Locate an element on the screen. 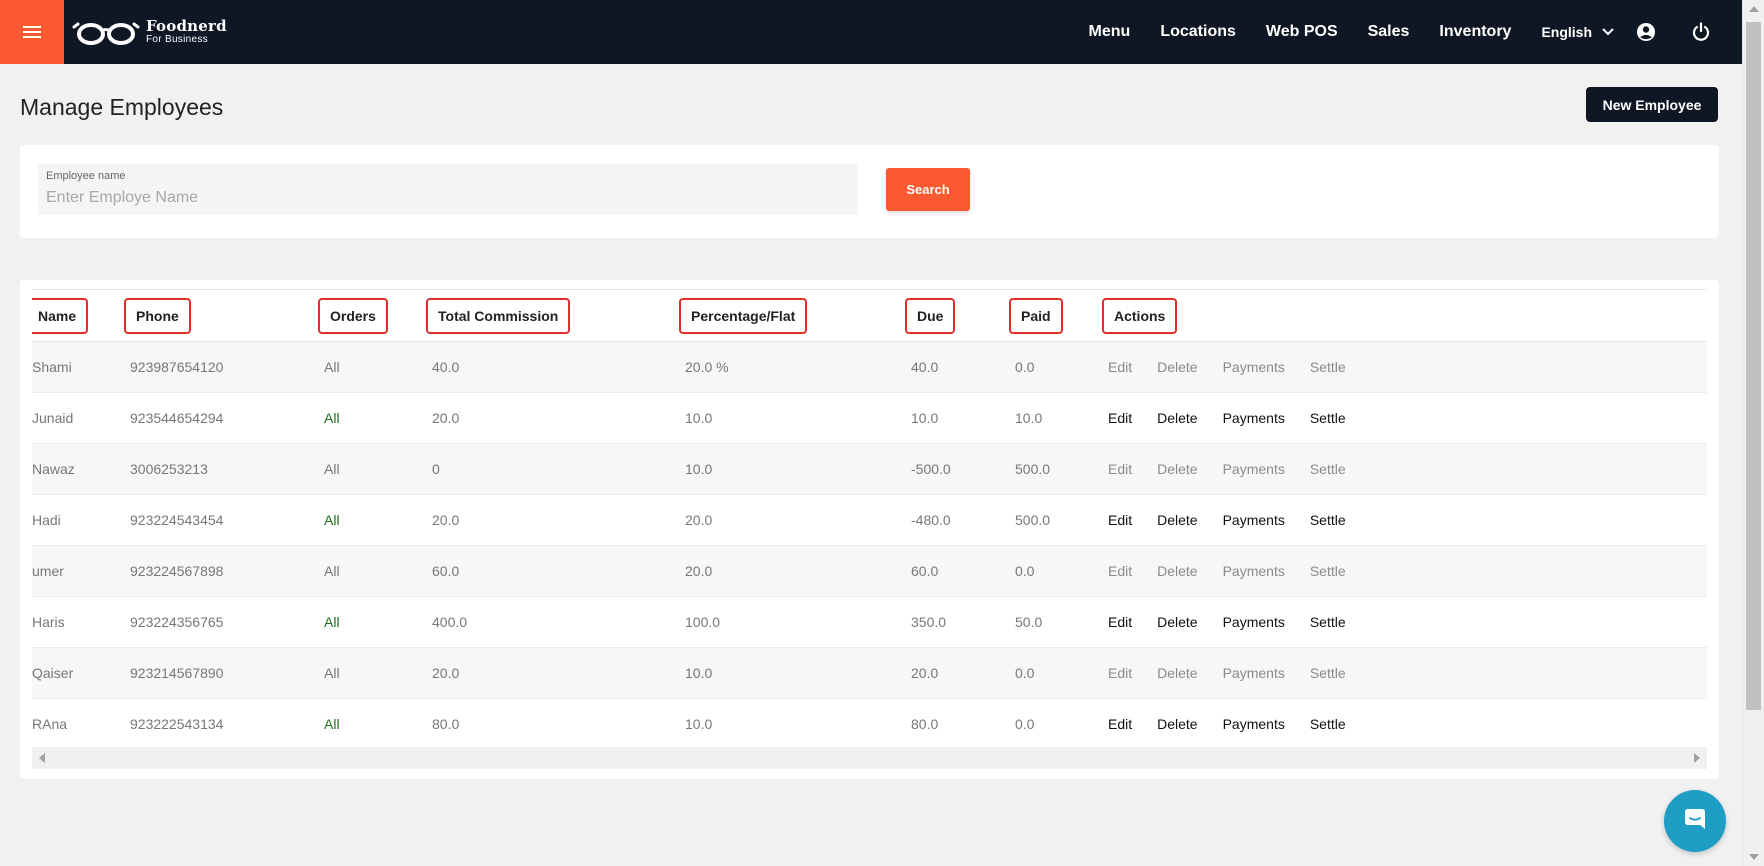  nav-locations: Locations is located at coordinates (1198, 32).